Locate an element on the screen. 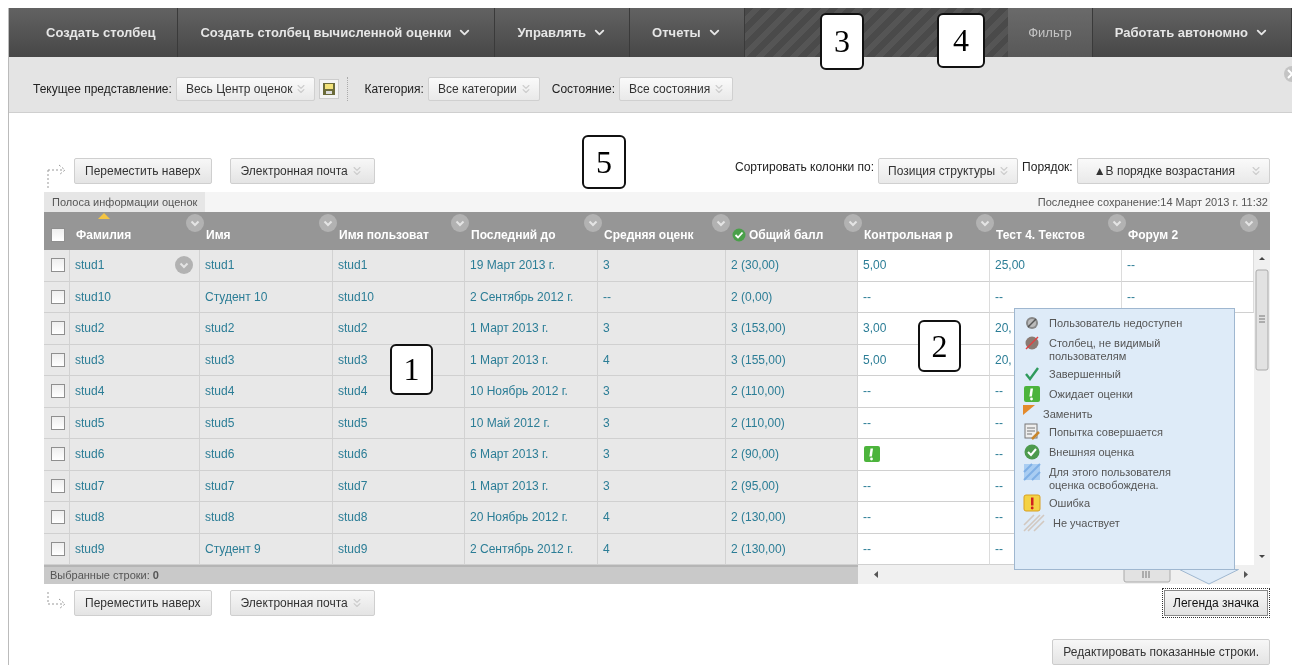 The height and width of the screenshot is (665, 1292). legend-label: Завершенный is located at coordinates (1085, 374).